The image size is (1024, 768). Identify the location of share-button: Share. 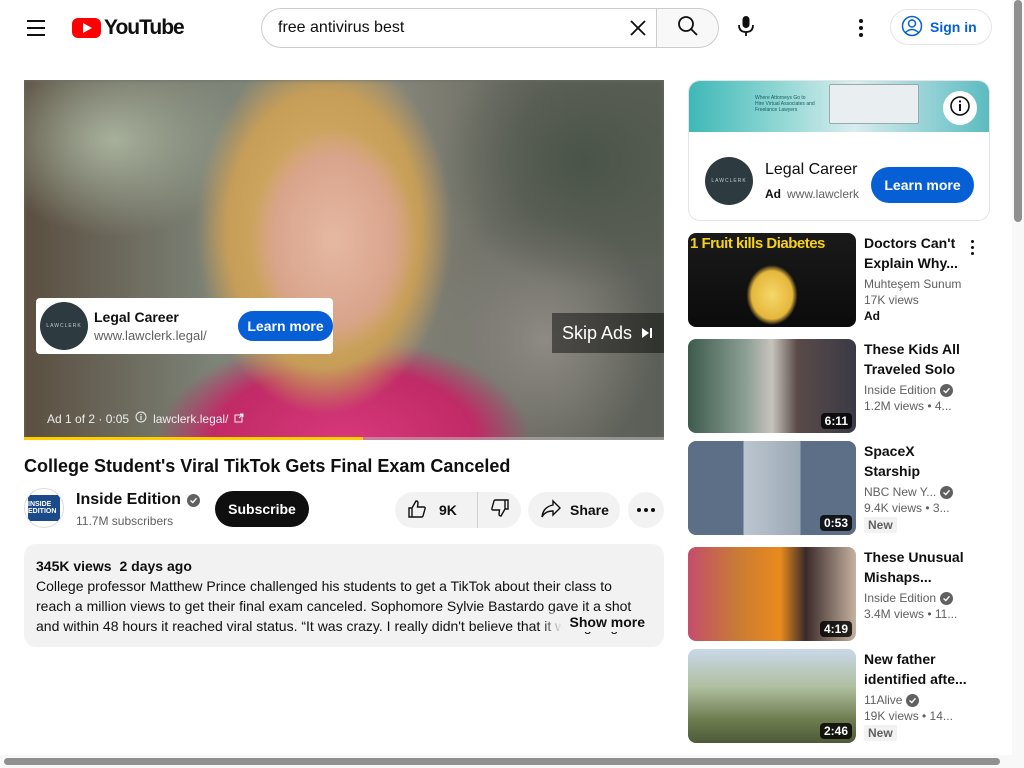
(574, 510).